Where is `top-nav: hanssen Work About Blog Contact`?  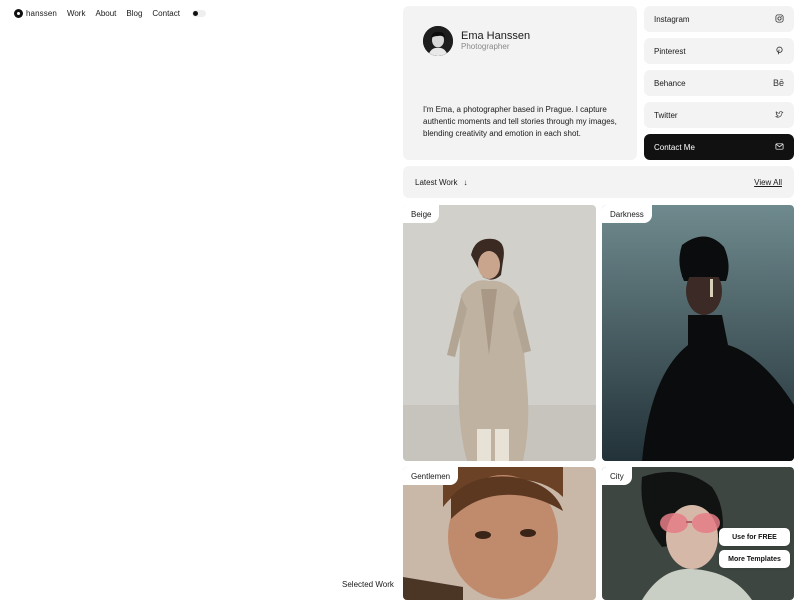 top-nav: hanssen Work About Blog Contact is located at coordinates (110, 13).